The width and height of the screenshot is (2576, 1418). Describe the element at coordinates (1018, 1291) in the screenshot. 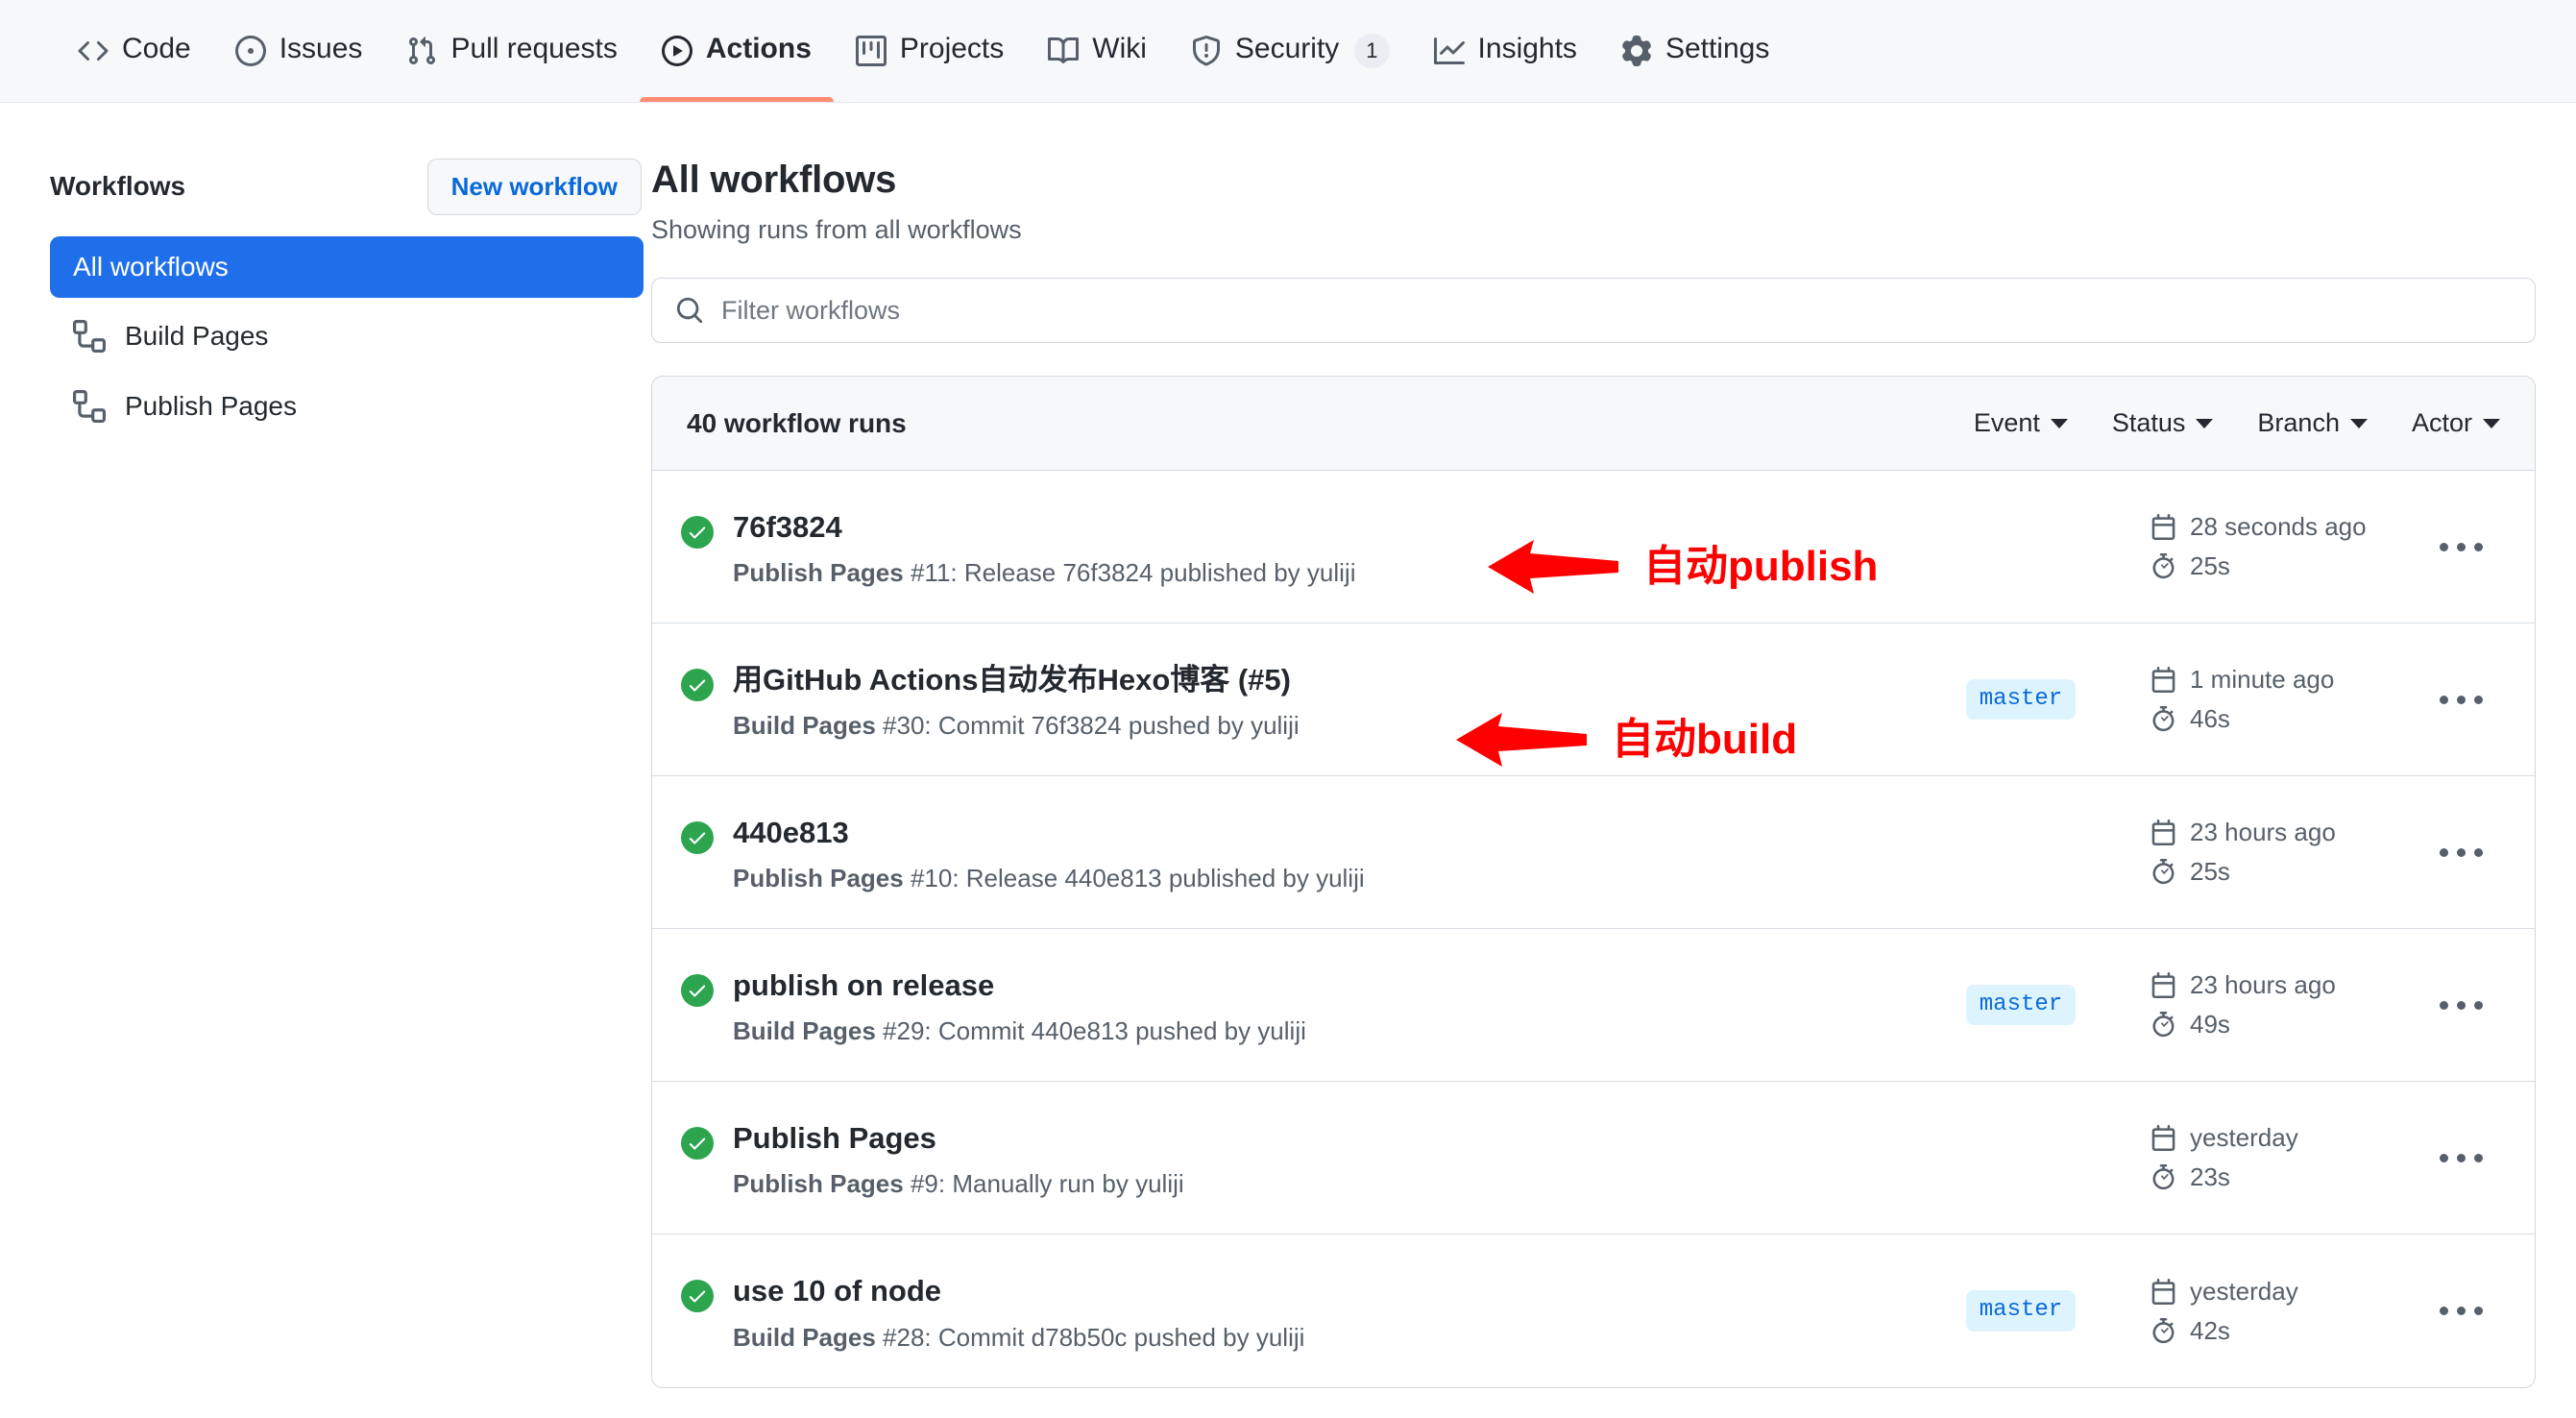

I see `run-title: use 10 of node` at that location.